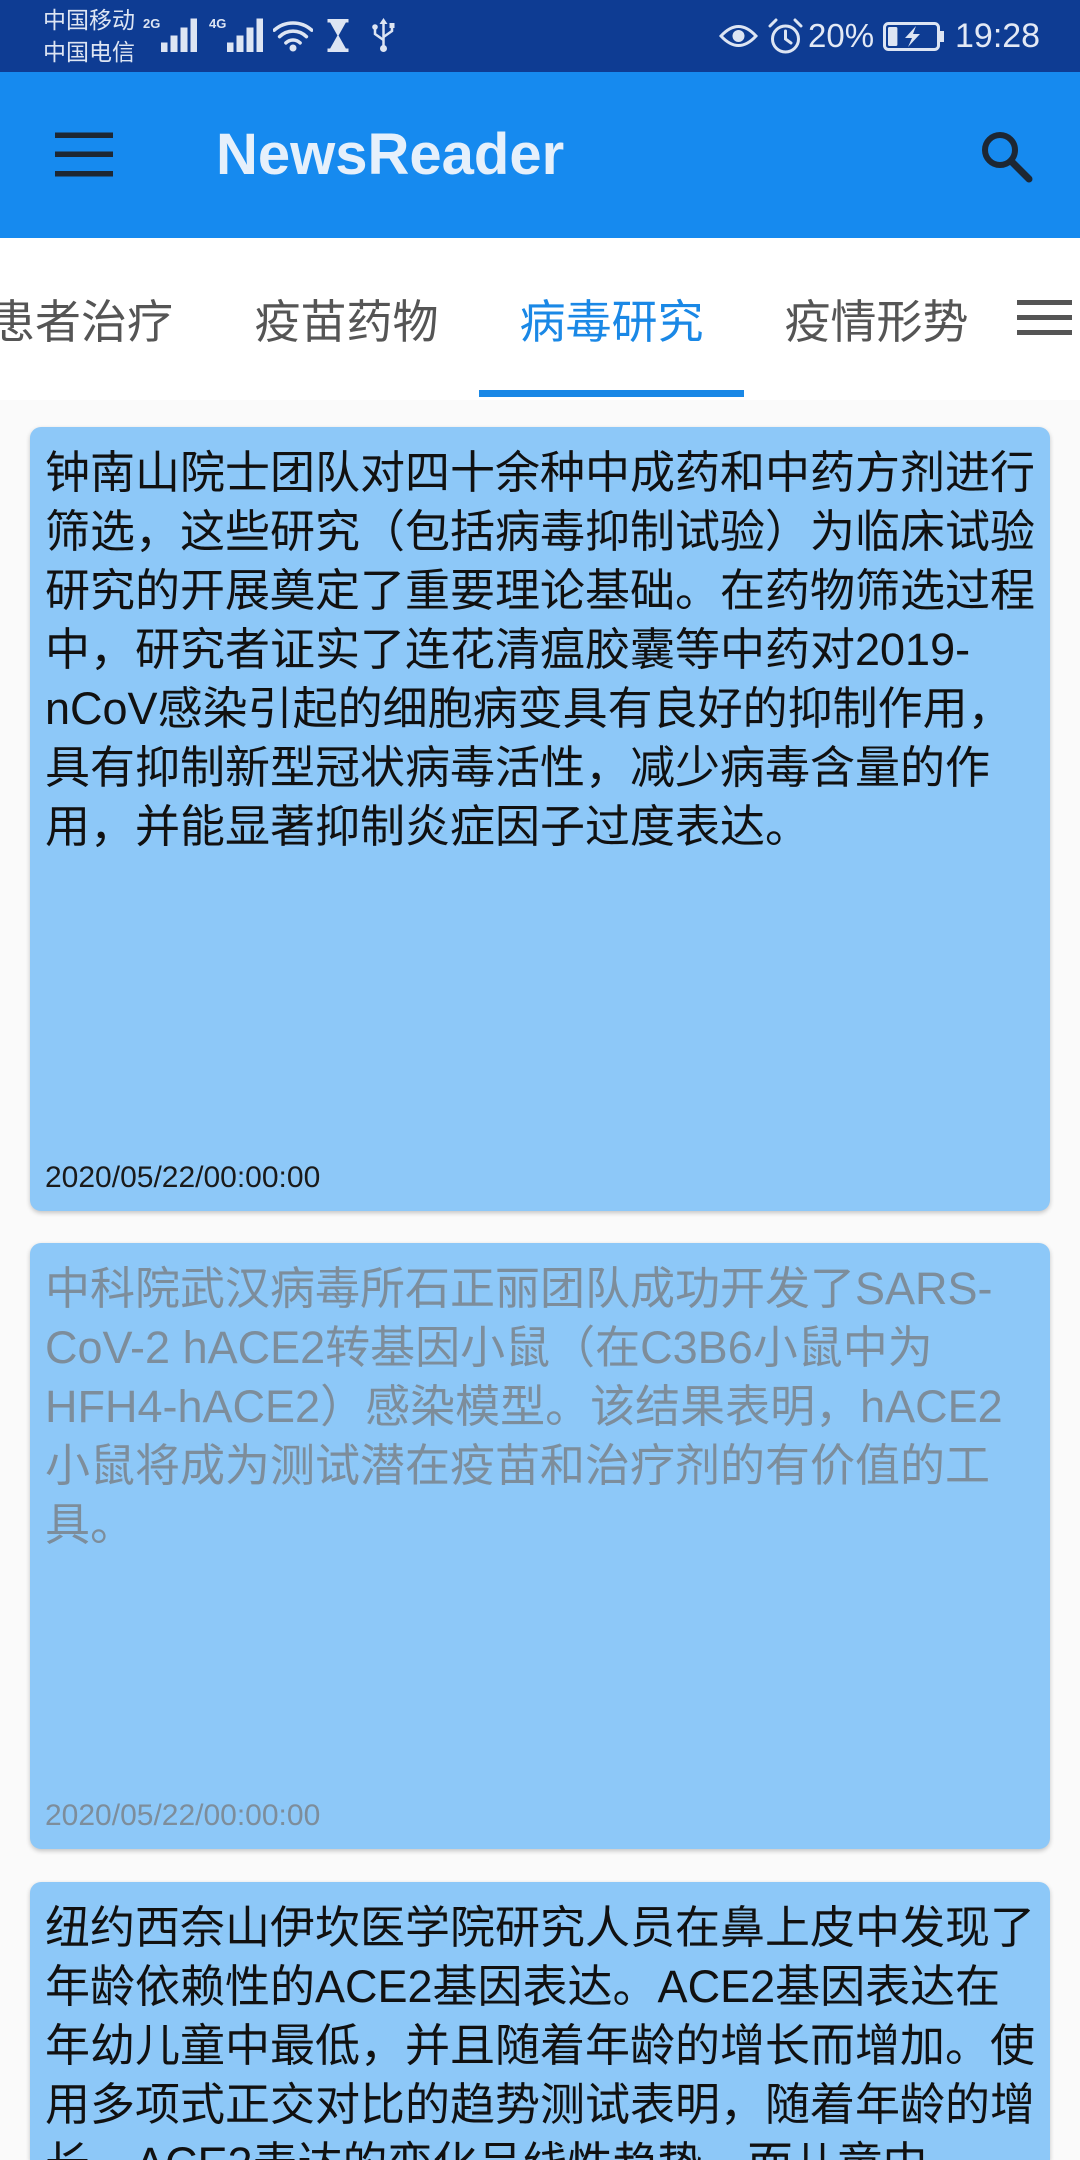 This screenshot has width=1080, height=2160. What do you see at coordinates (540, 36) in the screenshot?
I see `status-bar: 中国移动 中国电信 2G 4G 20% 19:28` at bounding box center [540, 36].